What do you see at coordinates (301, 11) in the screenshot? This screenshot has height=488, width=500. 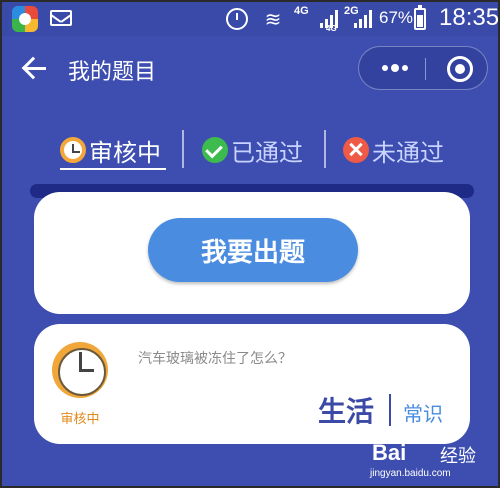 I see `network-label-1: 4G` at bounding box center [301, 11].